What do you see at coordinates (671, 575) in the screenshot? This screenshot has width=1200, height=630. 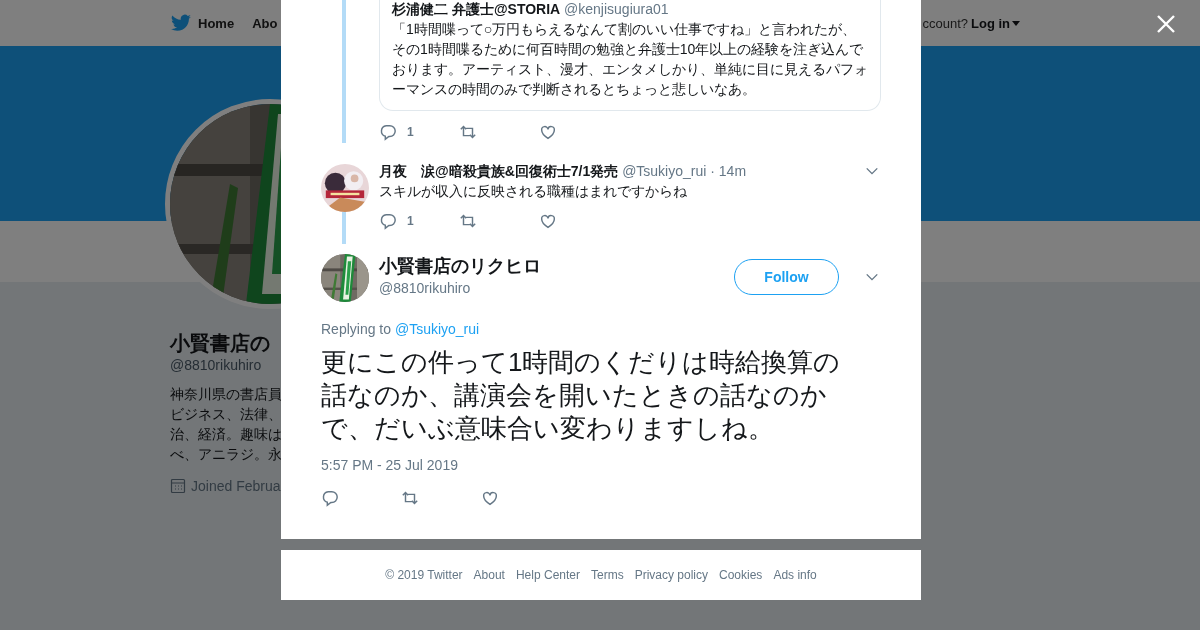 I see `footer-link: Privacy policy` at bounding box center [671, 575].